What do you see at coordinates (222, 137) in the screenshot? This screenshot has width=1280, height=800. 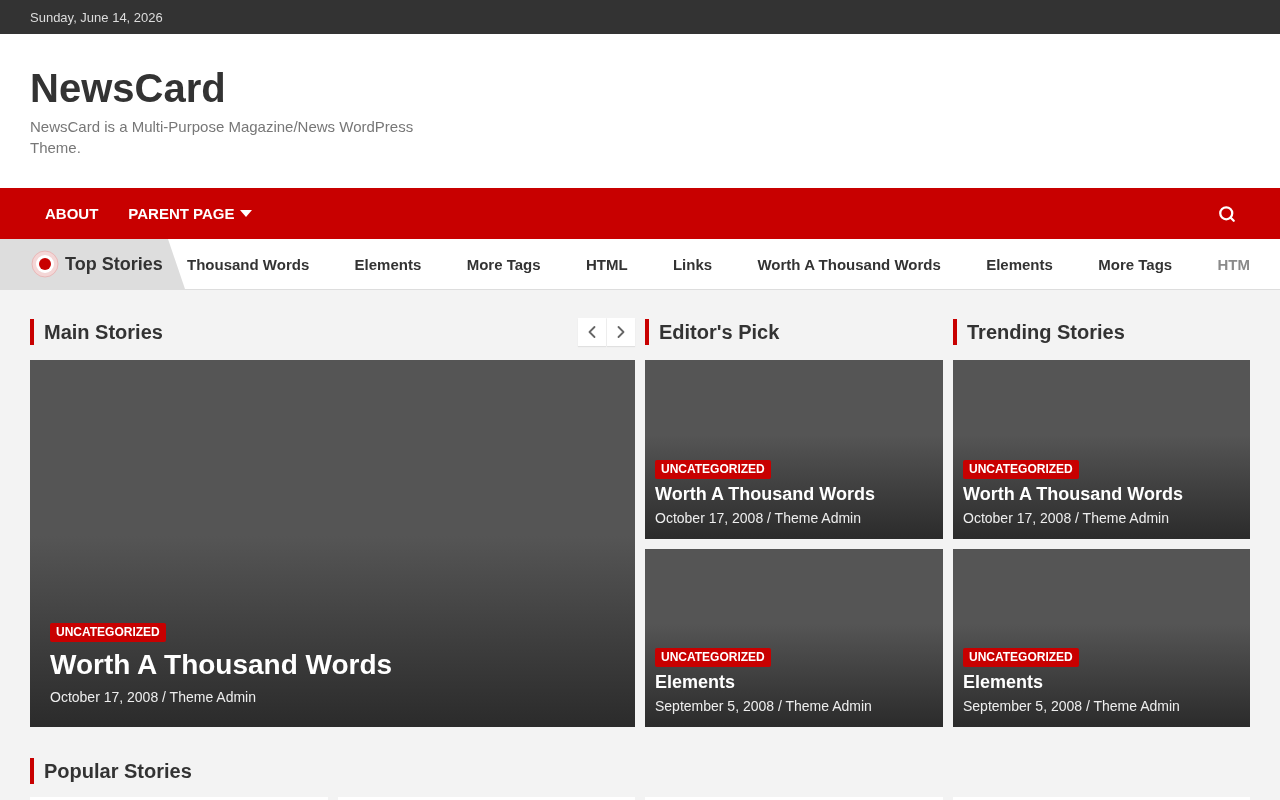 I see `site-tagline: NewsCard is a Multi-Purpose Magazine/News WordPress Theme.` at bounding box center [222, 137].